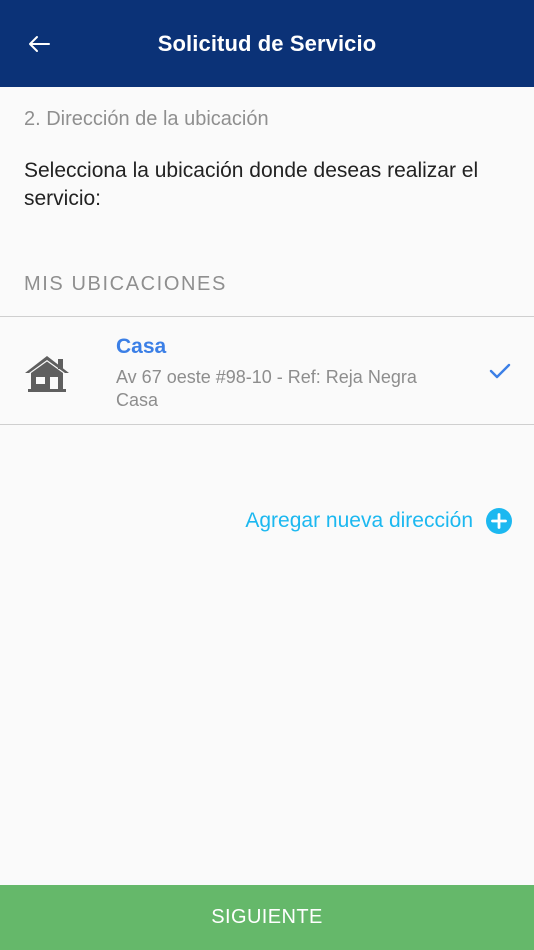  What do you see at coordinates (146, 119) in the screenshot?
I see `step-title: 2. Dirección de la ubicación` at bounding box center [146, 119].